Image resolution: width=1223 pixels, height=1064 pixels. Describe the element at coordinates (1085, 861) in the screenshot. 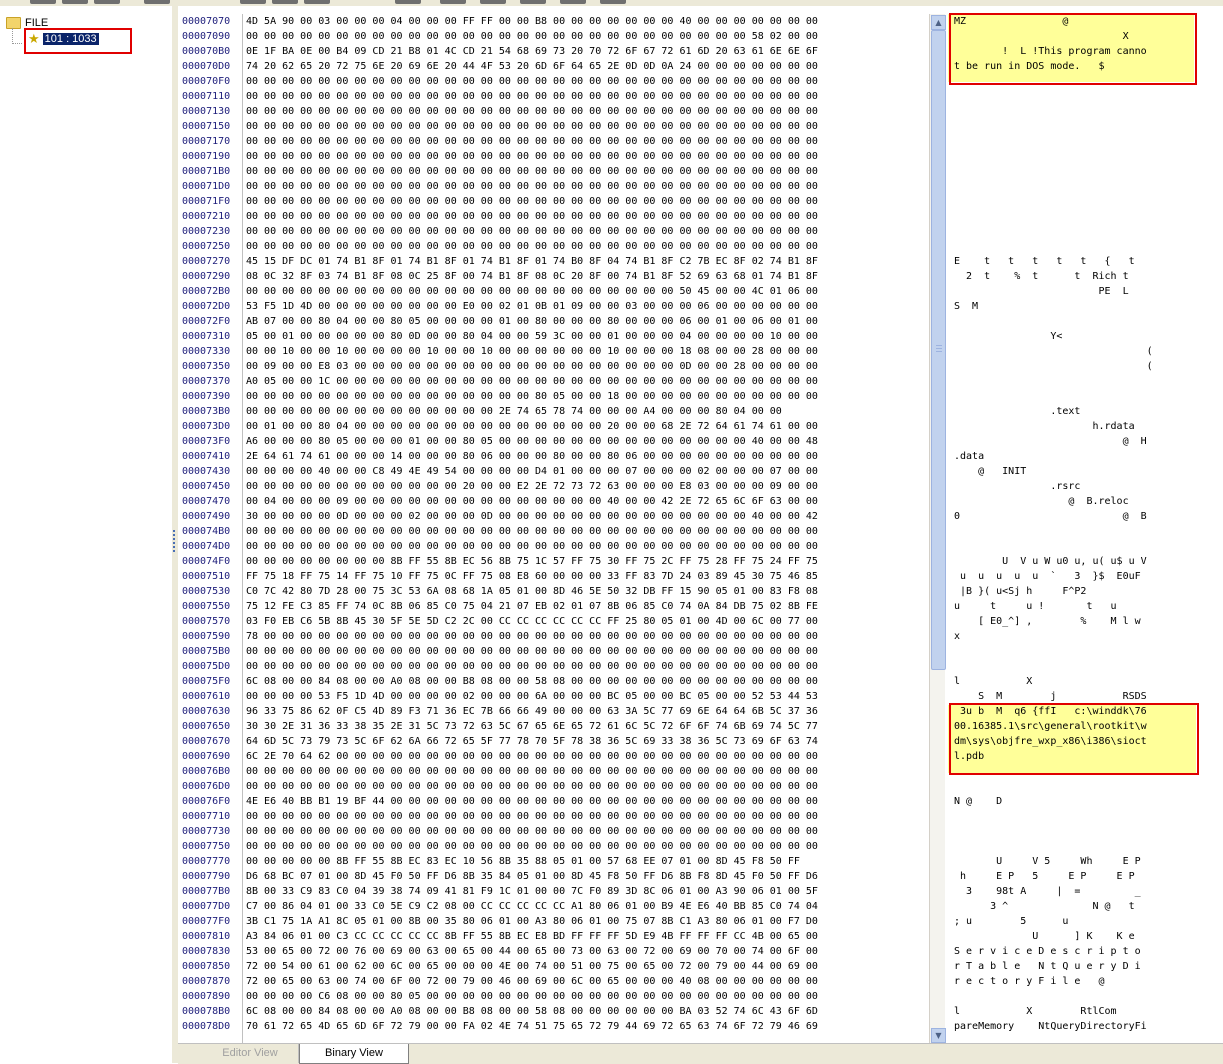

I see `row-ascii: U V 5 Wh E P` at that location.